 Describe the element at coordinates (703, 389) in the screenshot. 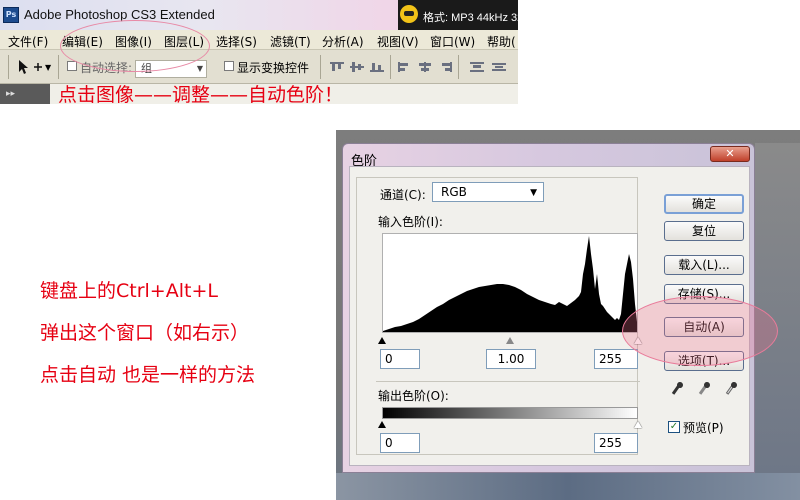

I see `gray-eyedropper-icon` at that location.